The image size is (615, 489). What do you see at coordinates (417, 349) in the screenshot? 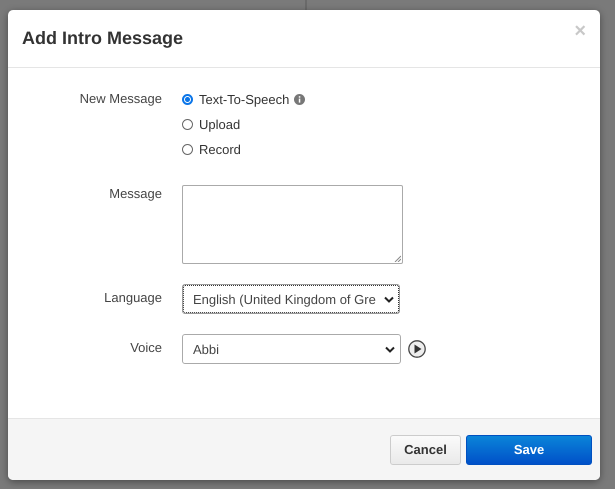
I see `play-icon` at bounding box center [417, 349].